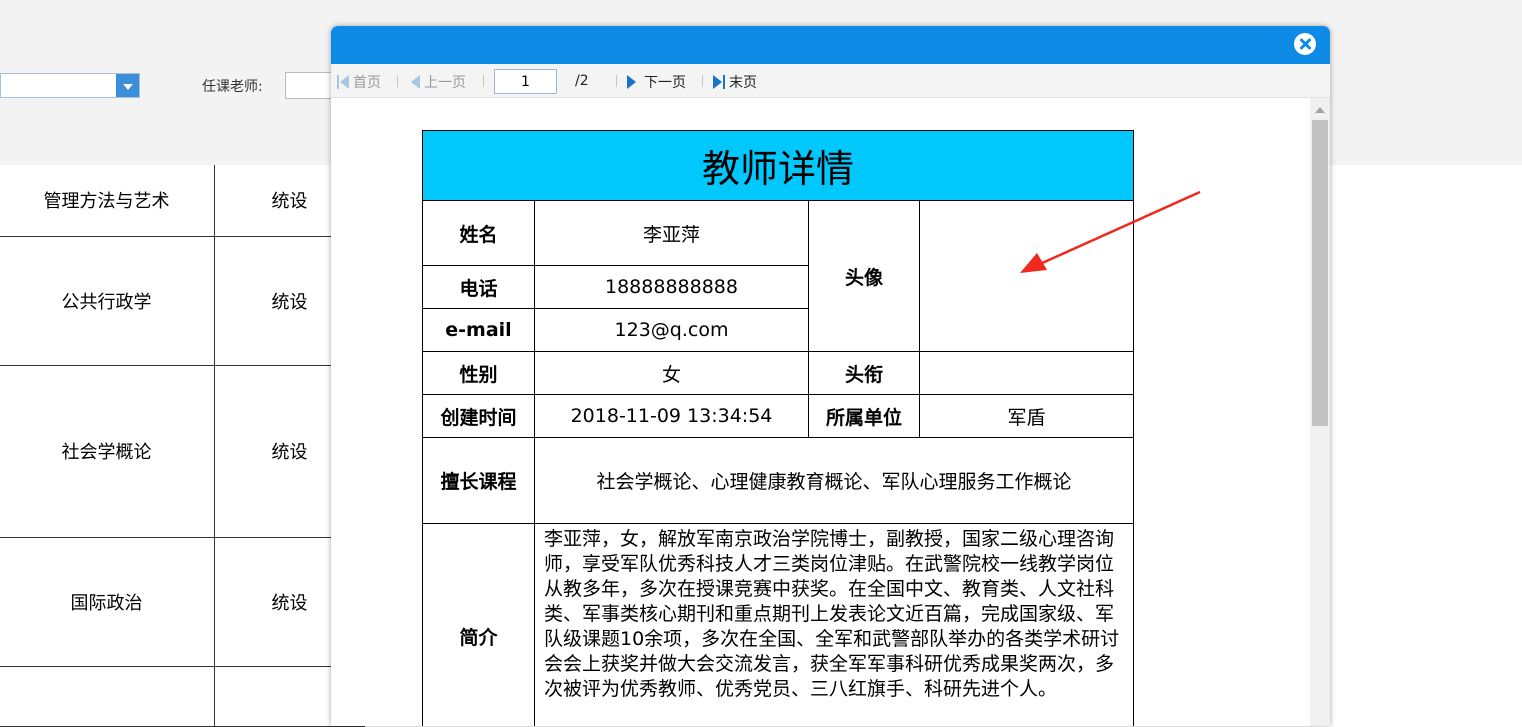  Describe the element at coordinates (671, 287) in the screenshot. I see `phone-value: 18888888888` at that location.